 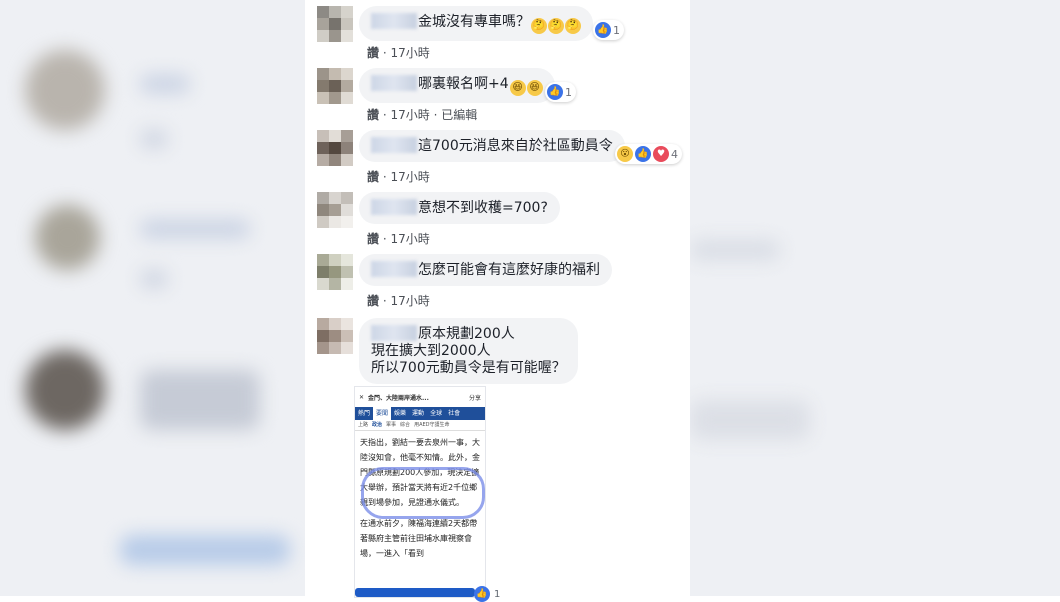 I want to click on love-reaction-icon: ♥, so click(x=661, y=154).